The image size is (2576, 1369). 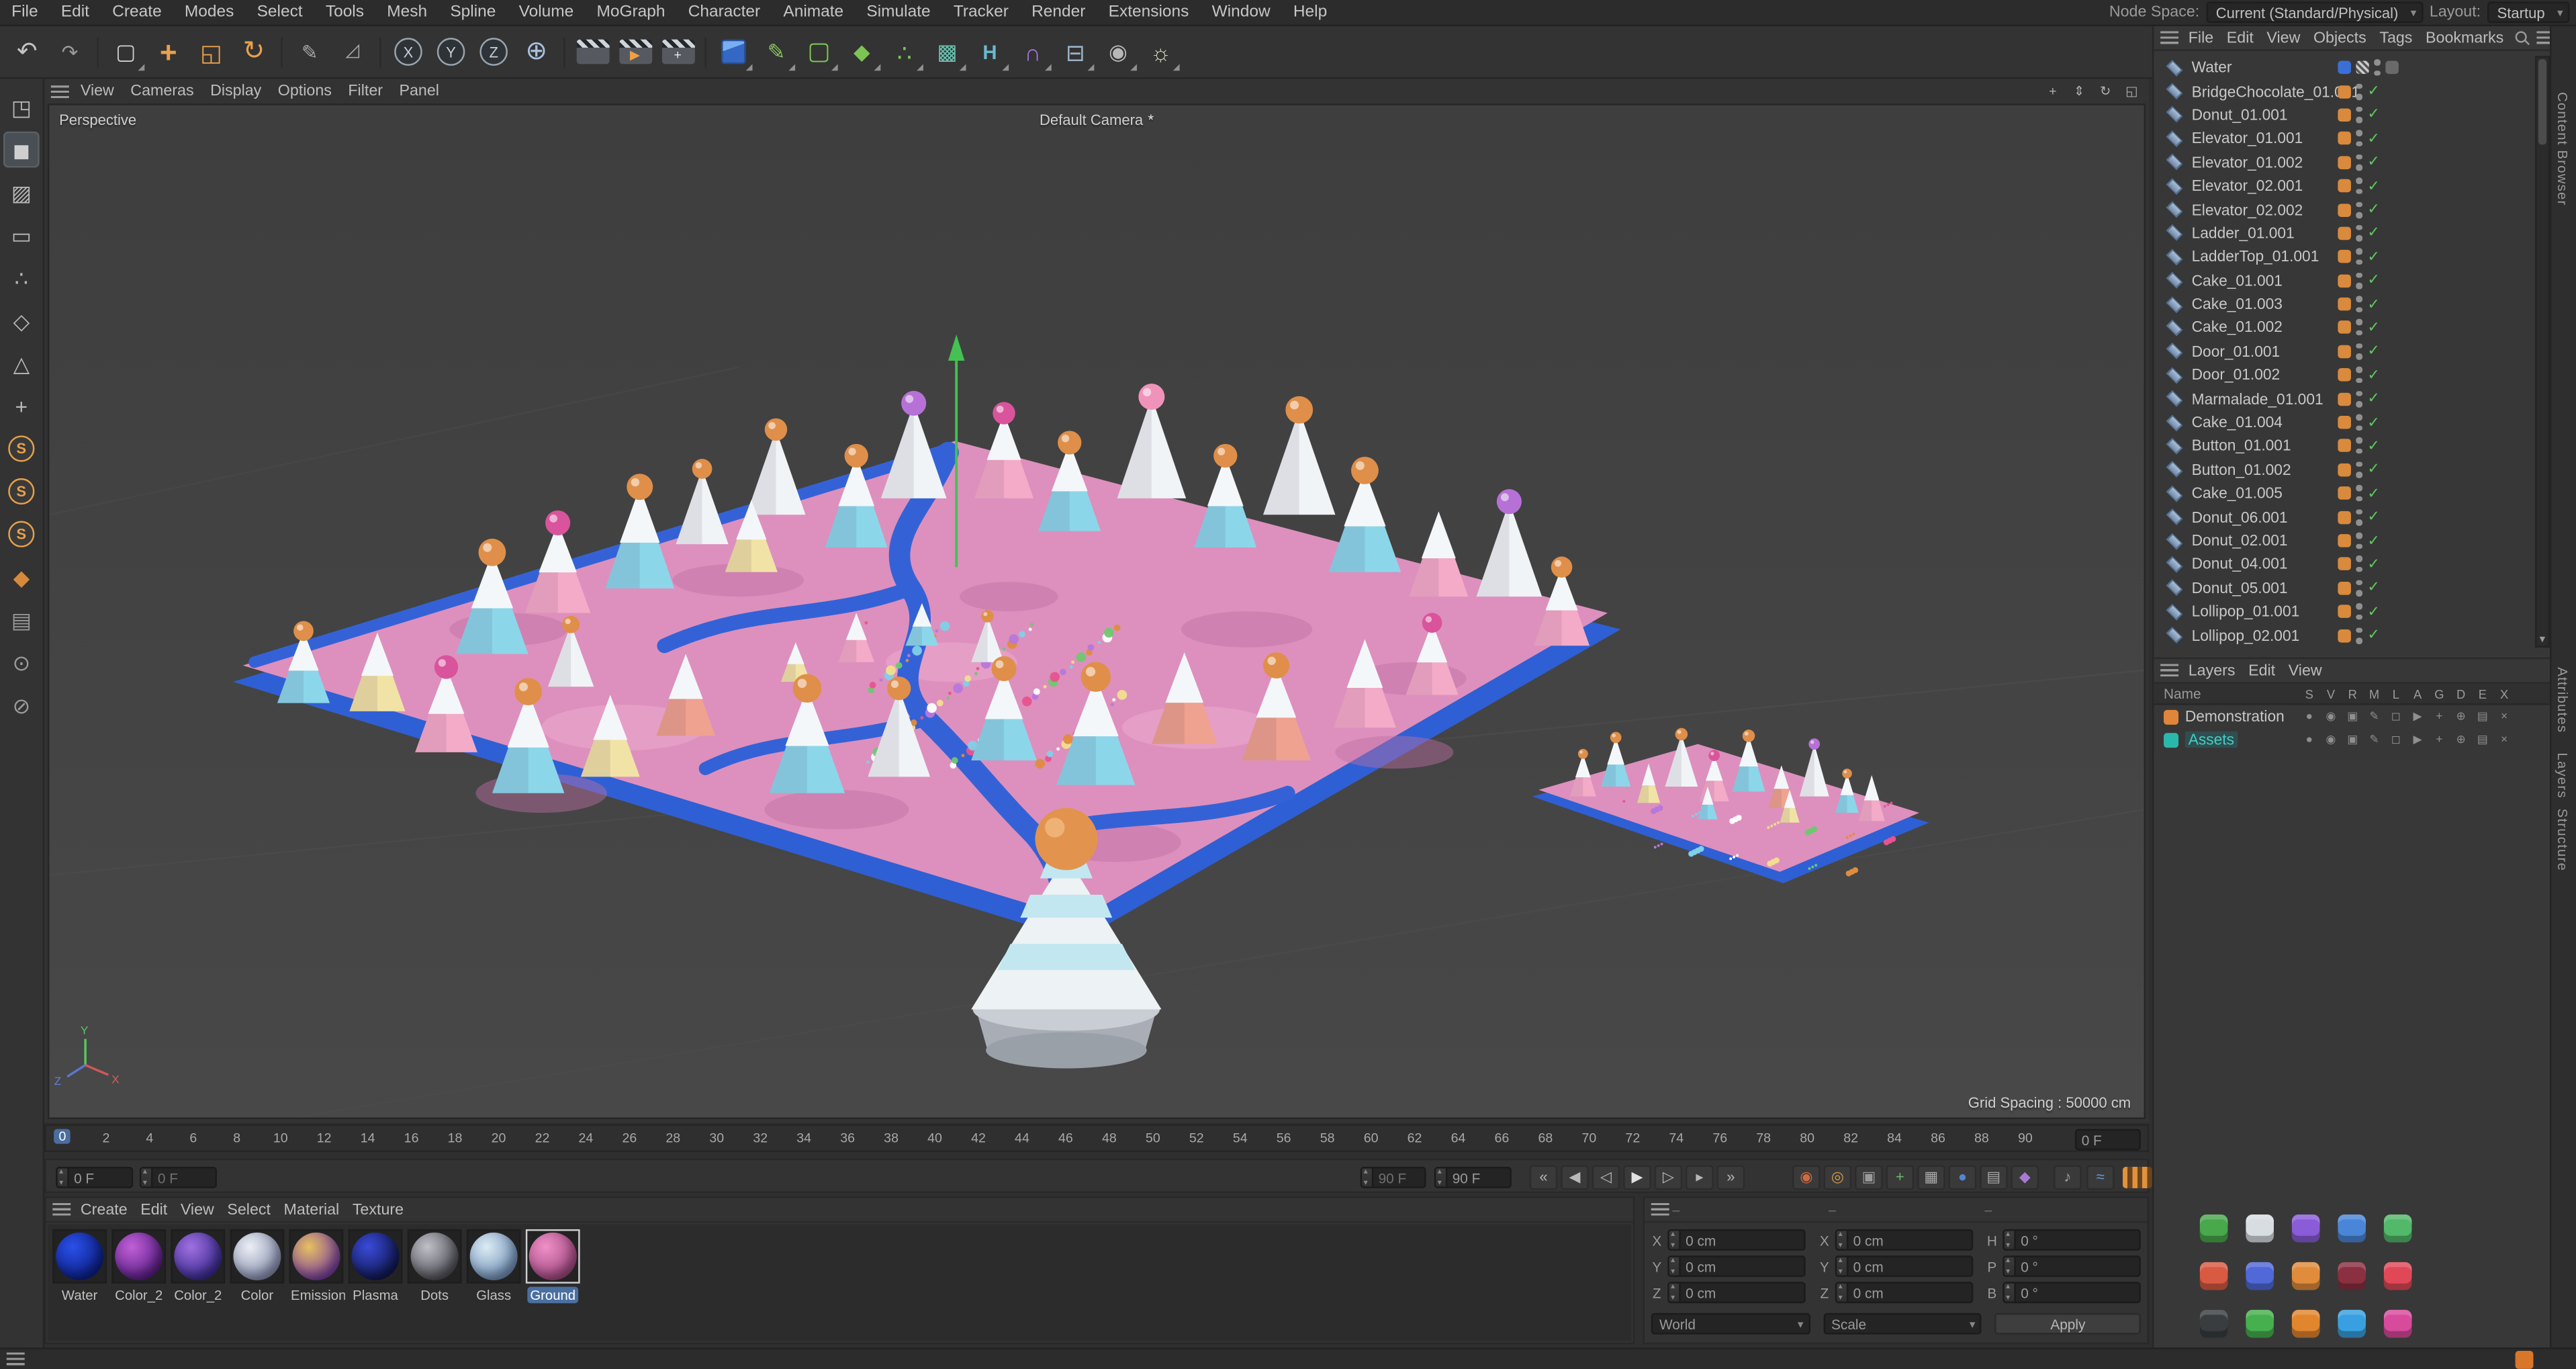 What do you see at coordinates (15, 1359) in the screenshot?
I see `status-menu-icon` at bounding box center [15, 1359].